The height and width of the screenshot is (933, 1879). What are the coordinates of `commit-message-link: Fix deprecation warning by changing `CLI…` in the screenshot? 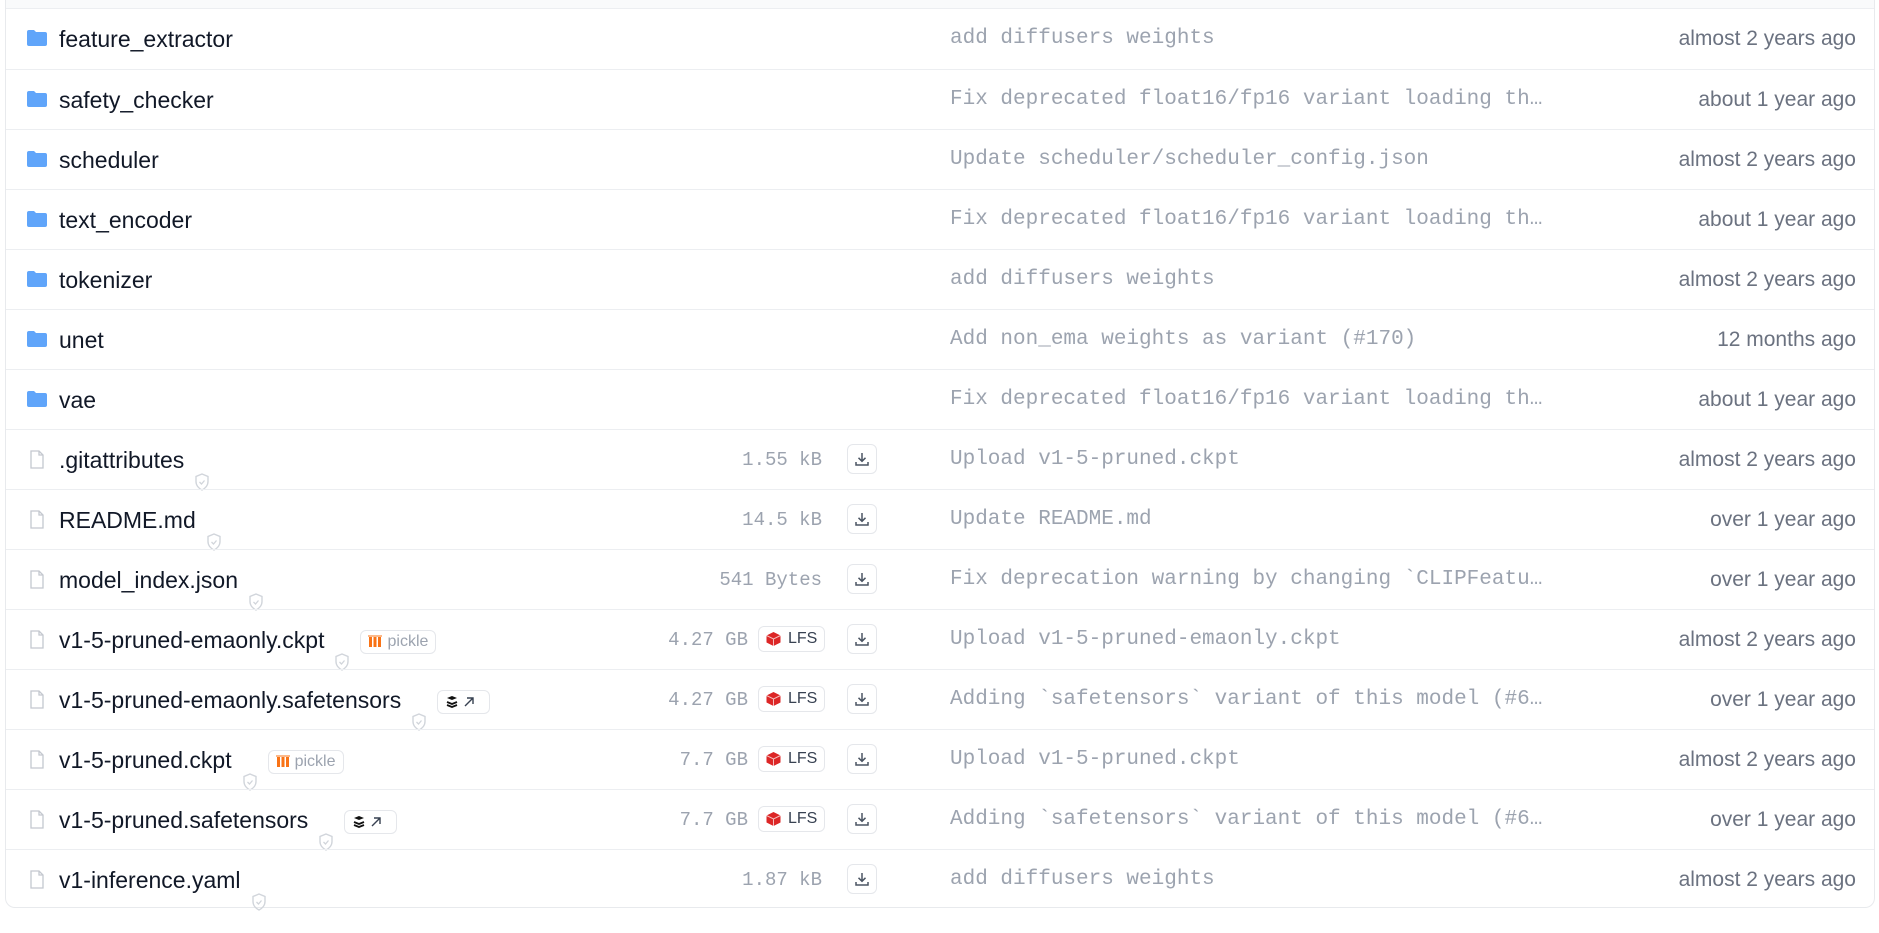 It's located at (1250, 580).